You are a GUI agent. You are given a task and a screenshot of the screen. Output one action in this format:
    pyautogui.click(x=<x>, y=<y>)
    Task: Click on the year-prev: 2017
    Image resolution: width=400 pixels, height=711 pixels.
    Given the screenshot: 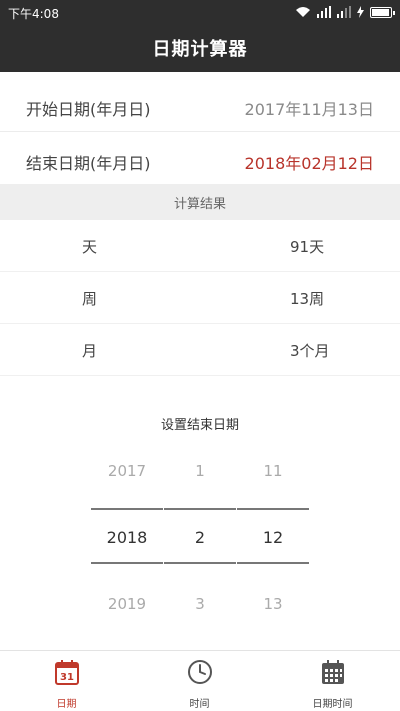 What is the action you would take?
    pyautogui.click(x=127, y=471)
    